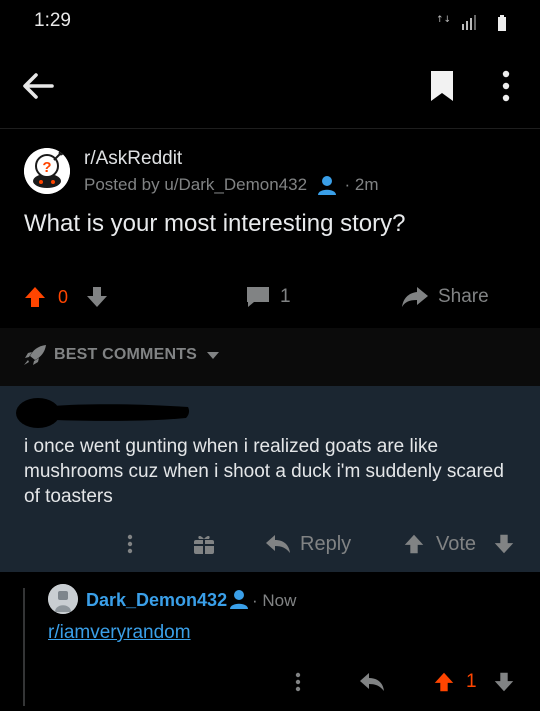 The height and width of the screenshot is (711, 540). What do you see at coordinates (270, 86) in the screenshot?
I see `app-bar` at bounding box center [270, 86].